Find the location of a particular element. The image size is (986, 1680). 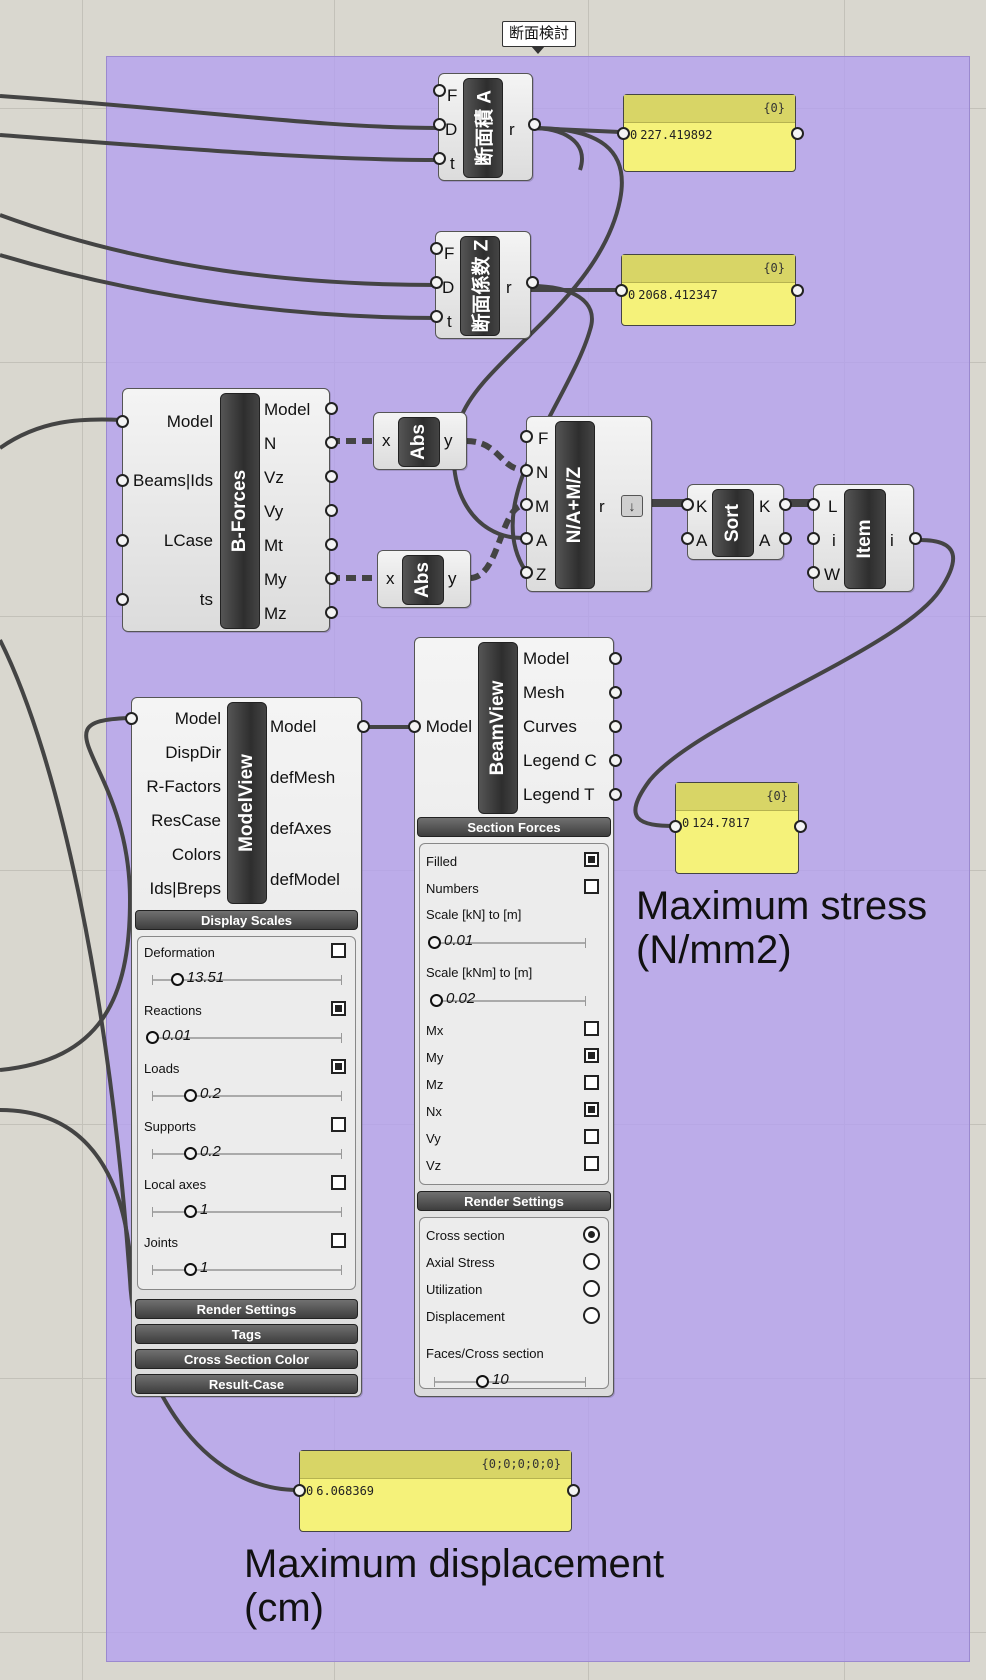

arrow-down-icon: ↓ is located at coordinates (632, 506).